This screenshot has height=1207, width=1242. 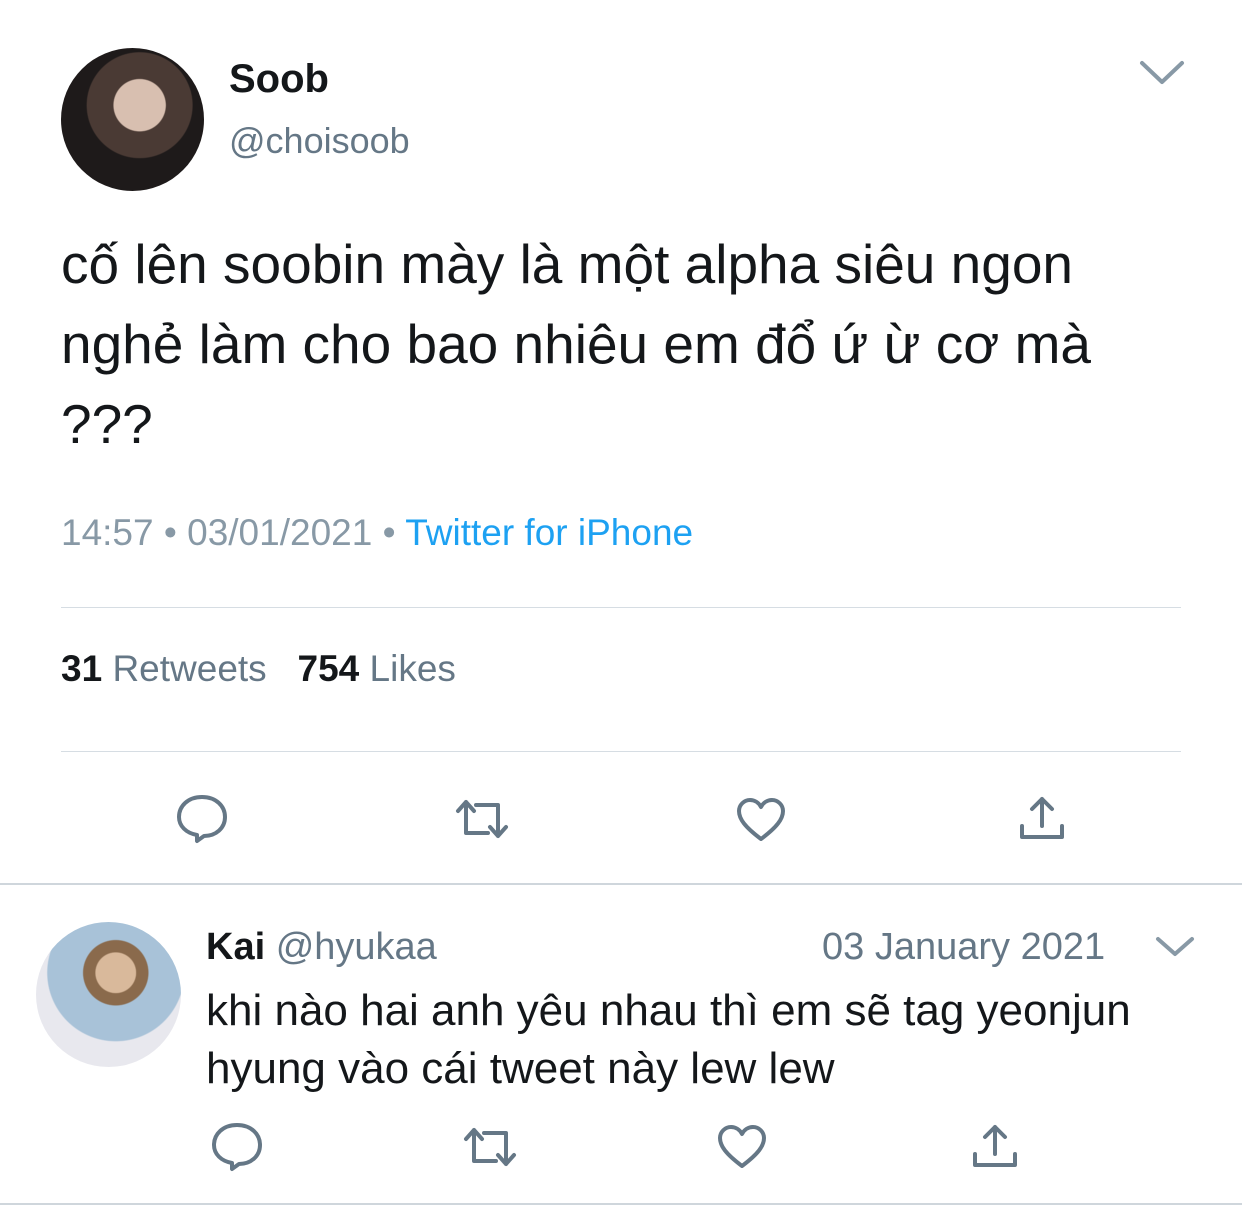 What do you see at coordinates (280, 532) in the screenshot?
I see `tweet-date: 03/01/2021` at bounding box center [280, 532].